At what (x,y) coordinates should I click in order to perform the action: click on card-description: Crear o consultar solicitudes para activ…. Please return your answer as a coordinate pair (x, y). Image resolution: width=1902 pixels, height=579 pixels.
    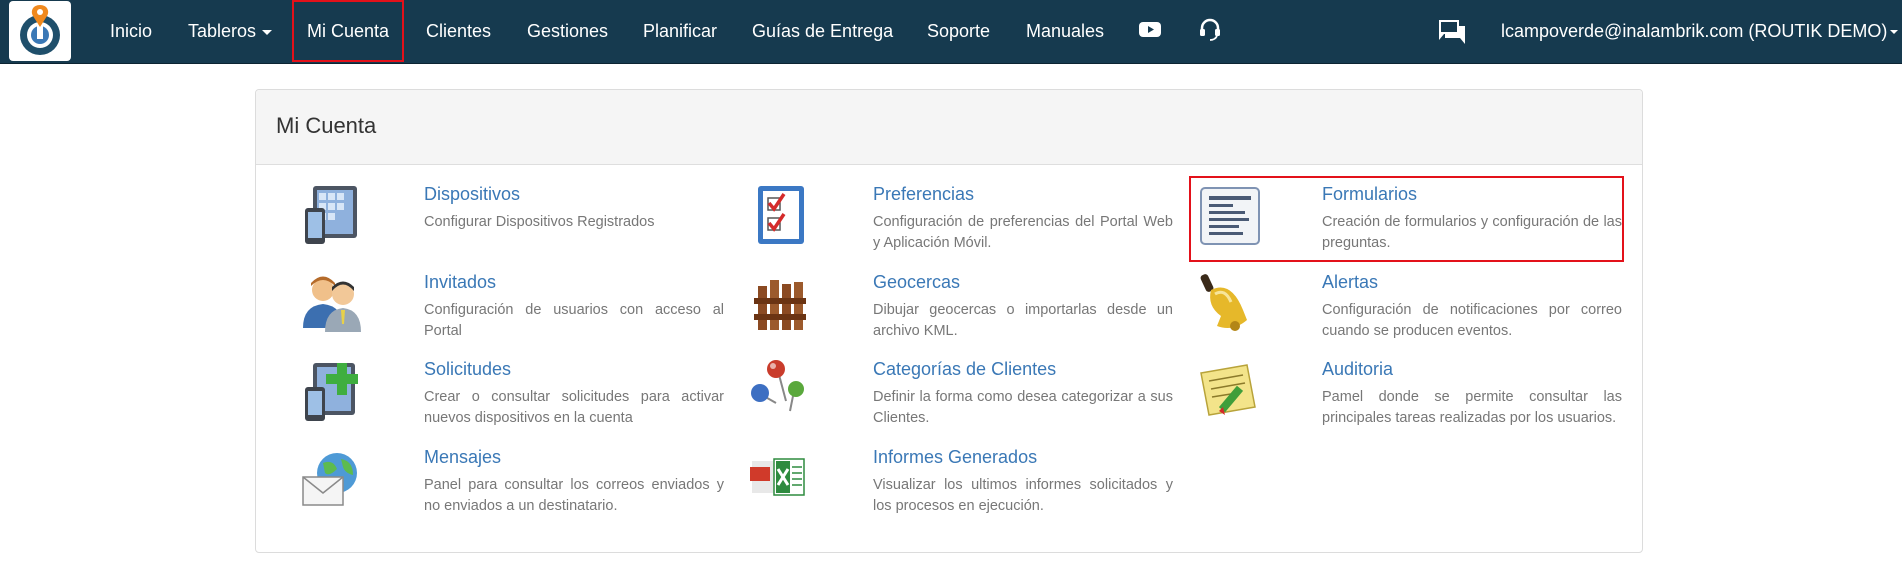
    Looking at the image, I should click on (574, 407).